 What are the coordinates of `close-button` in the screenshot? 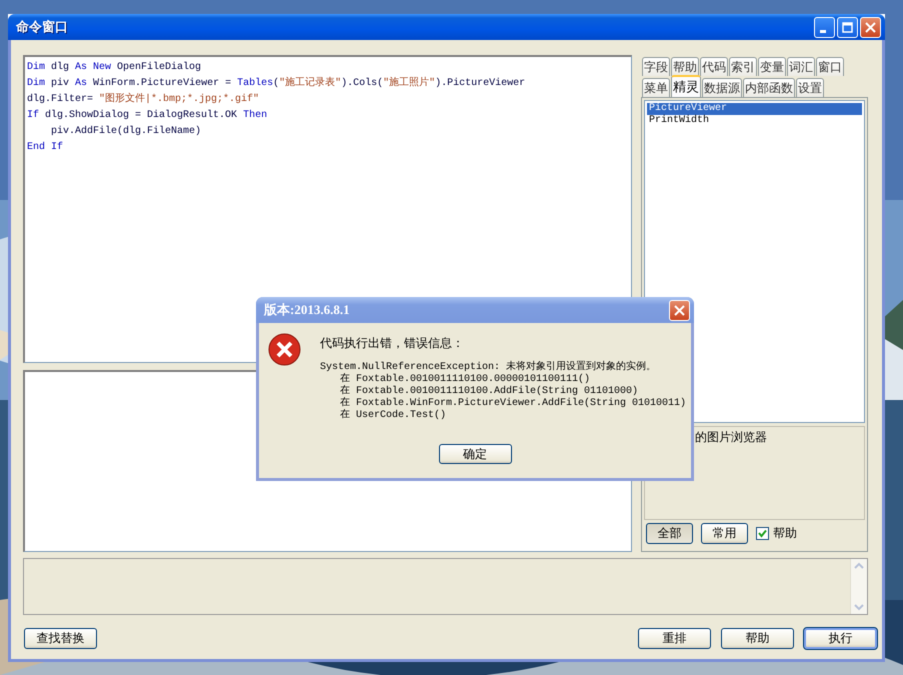 It's located at (870, 27).